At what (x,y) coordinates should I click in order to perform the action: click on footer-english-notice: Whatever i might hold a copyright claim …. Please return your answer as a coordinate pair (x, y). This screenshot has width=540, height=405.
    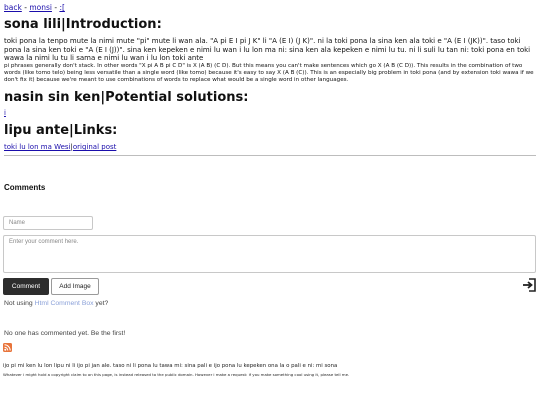
    Looking at the image, I should click on (176, 374).